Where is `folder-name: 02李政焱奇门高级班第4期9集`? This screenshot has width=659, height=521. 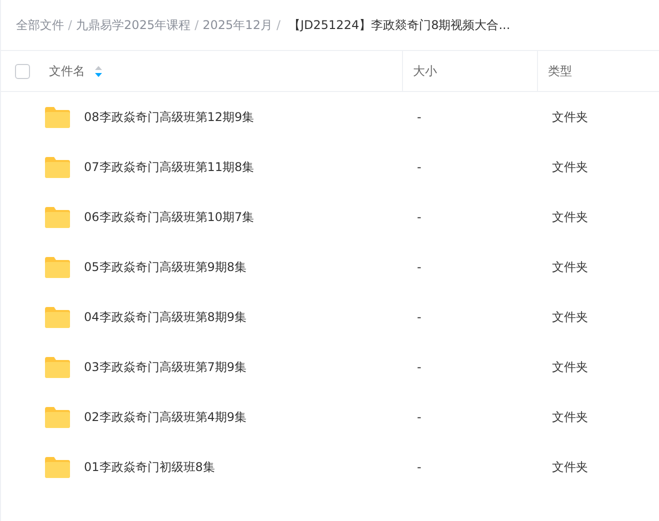
folder-name: 02李政焱奇门高级班第4期9集 is located at coordinates (165, 417).